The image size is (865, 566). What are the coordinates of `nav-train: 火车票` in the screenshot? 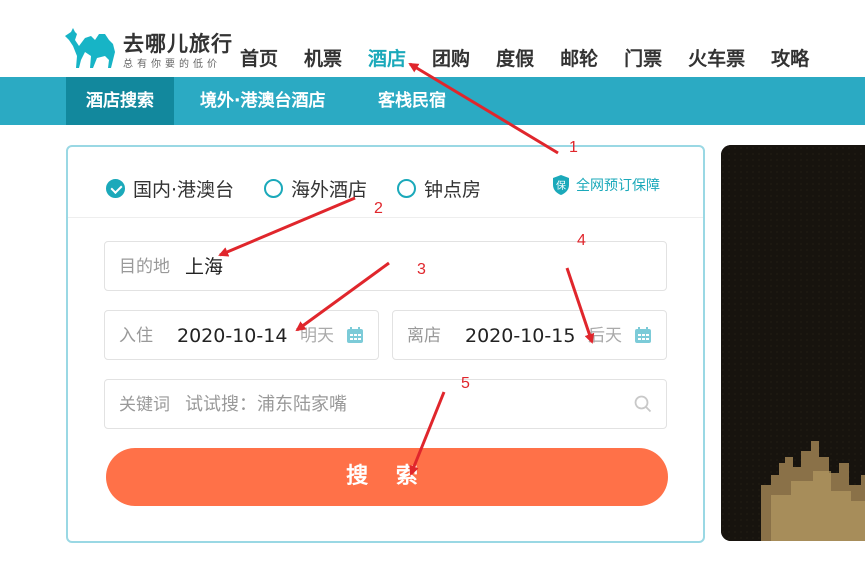 It's located at (716, 57).